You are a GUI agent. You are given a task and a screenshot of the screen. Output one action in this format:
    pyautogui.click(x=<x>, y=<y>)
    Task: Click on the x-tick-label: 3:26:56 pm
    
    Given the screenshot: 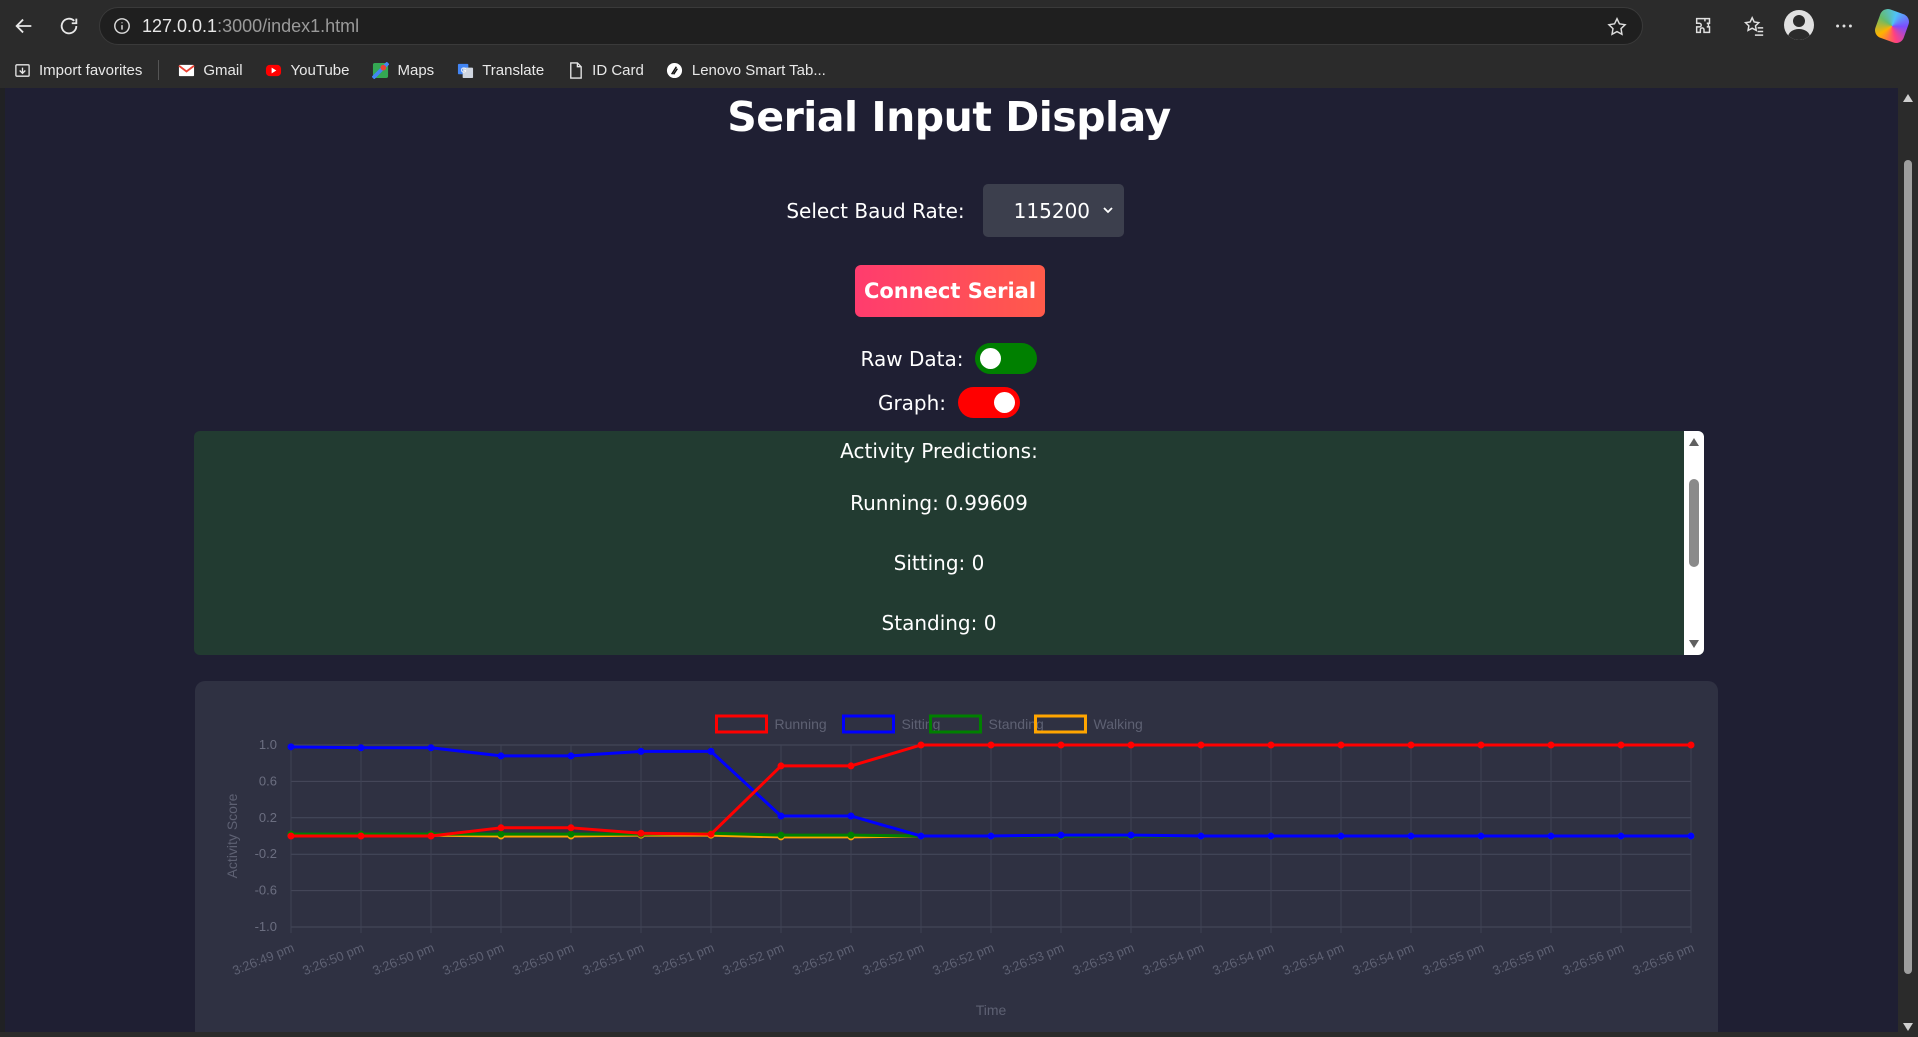 What is the action you would take?
    pyautogui.click(x=1593, y=959)
    